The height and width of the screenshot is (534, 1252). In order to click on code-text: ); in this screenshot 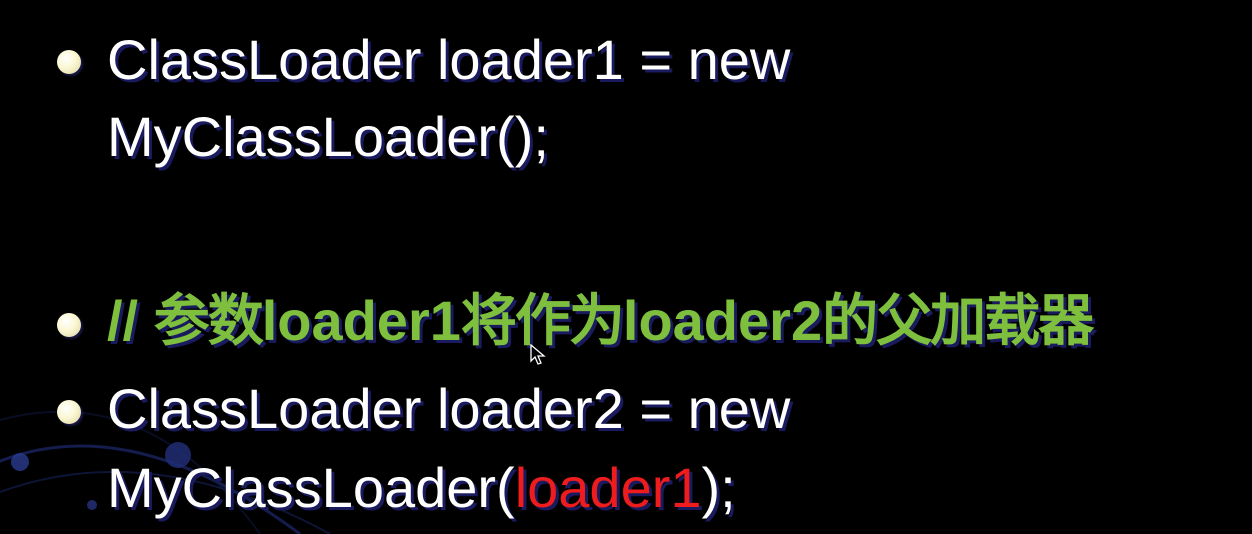, I will do `click(718, 487)`.